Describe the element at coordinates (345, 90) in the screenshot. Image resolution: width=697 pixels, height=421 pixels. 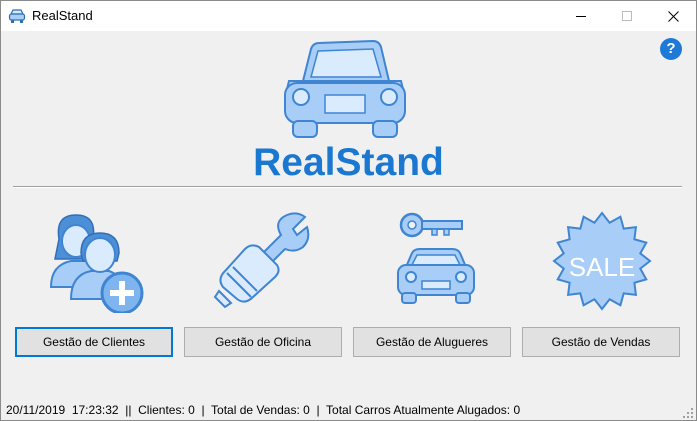
I see `car-logo-icon` at that location.